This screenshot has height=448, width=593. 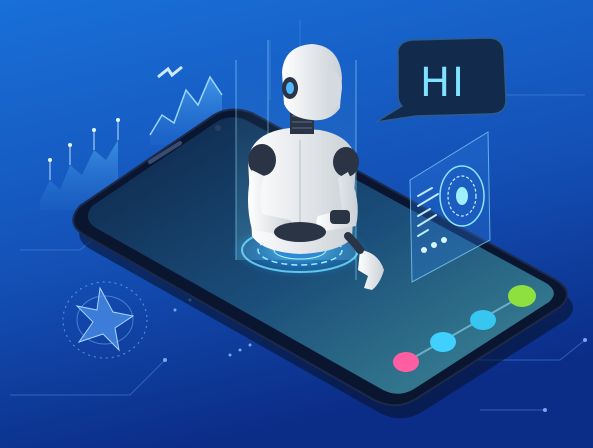 I want to click on speech-bubble-text: HI, so click(x=443, y=83).